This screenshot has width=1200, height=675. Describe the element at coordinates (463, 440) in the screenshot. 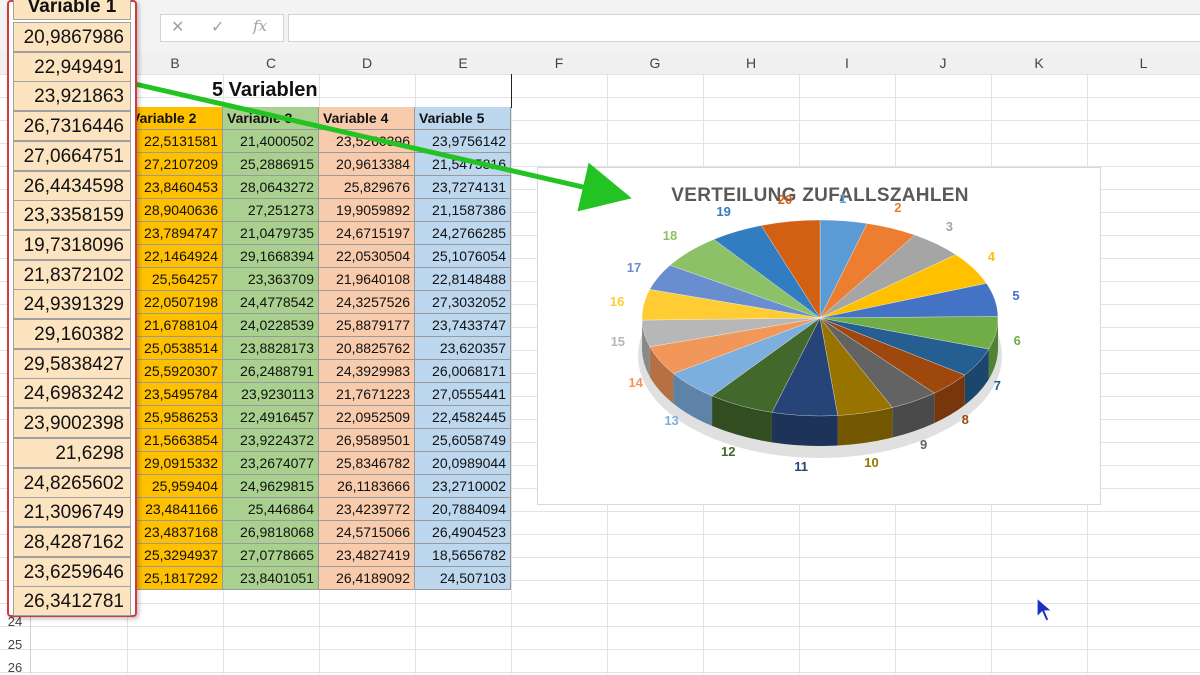

I see `table-cell: 25,6058749` at that location.